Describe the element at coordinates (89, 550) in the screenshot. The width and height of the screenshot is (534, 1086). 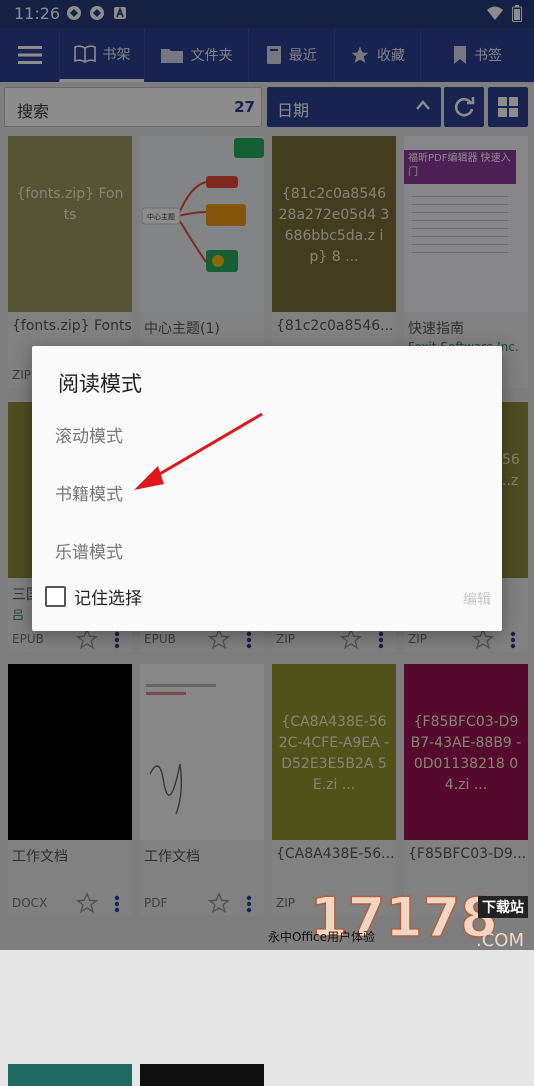
I see `option-music-mode: 乐谱模式` at that location.